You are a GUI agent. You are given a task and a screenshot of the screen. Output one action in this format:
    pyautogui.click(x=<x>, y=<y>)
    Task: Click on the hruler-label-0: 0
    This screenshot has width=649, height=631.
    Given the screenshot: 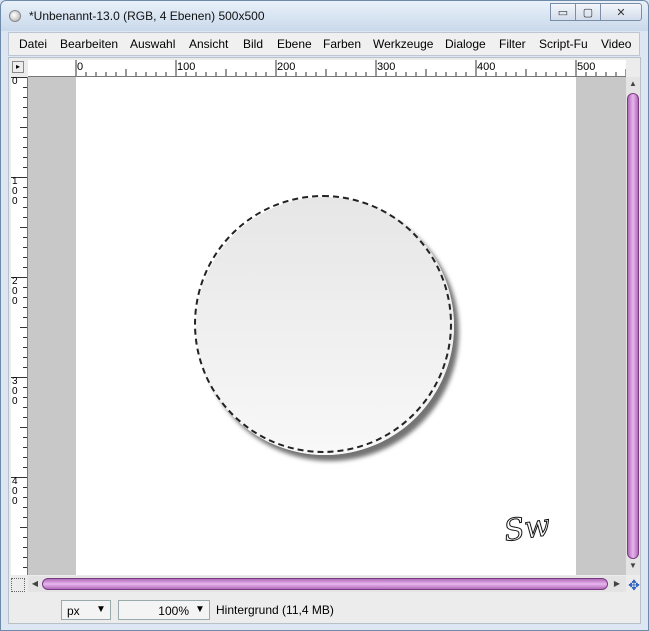 What is the action you would take?
    pyautogui.click(x=80, y=67)
    